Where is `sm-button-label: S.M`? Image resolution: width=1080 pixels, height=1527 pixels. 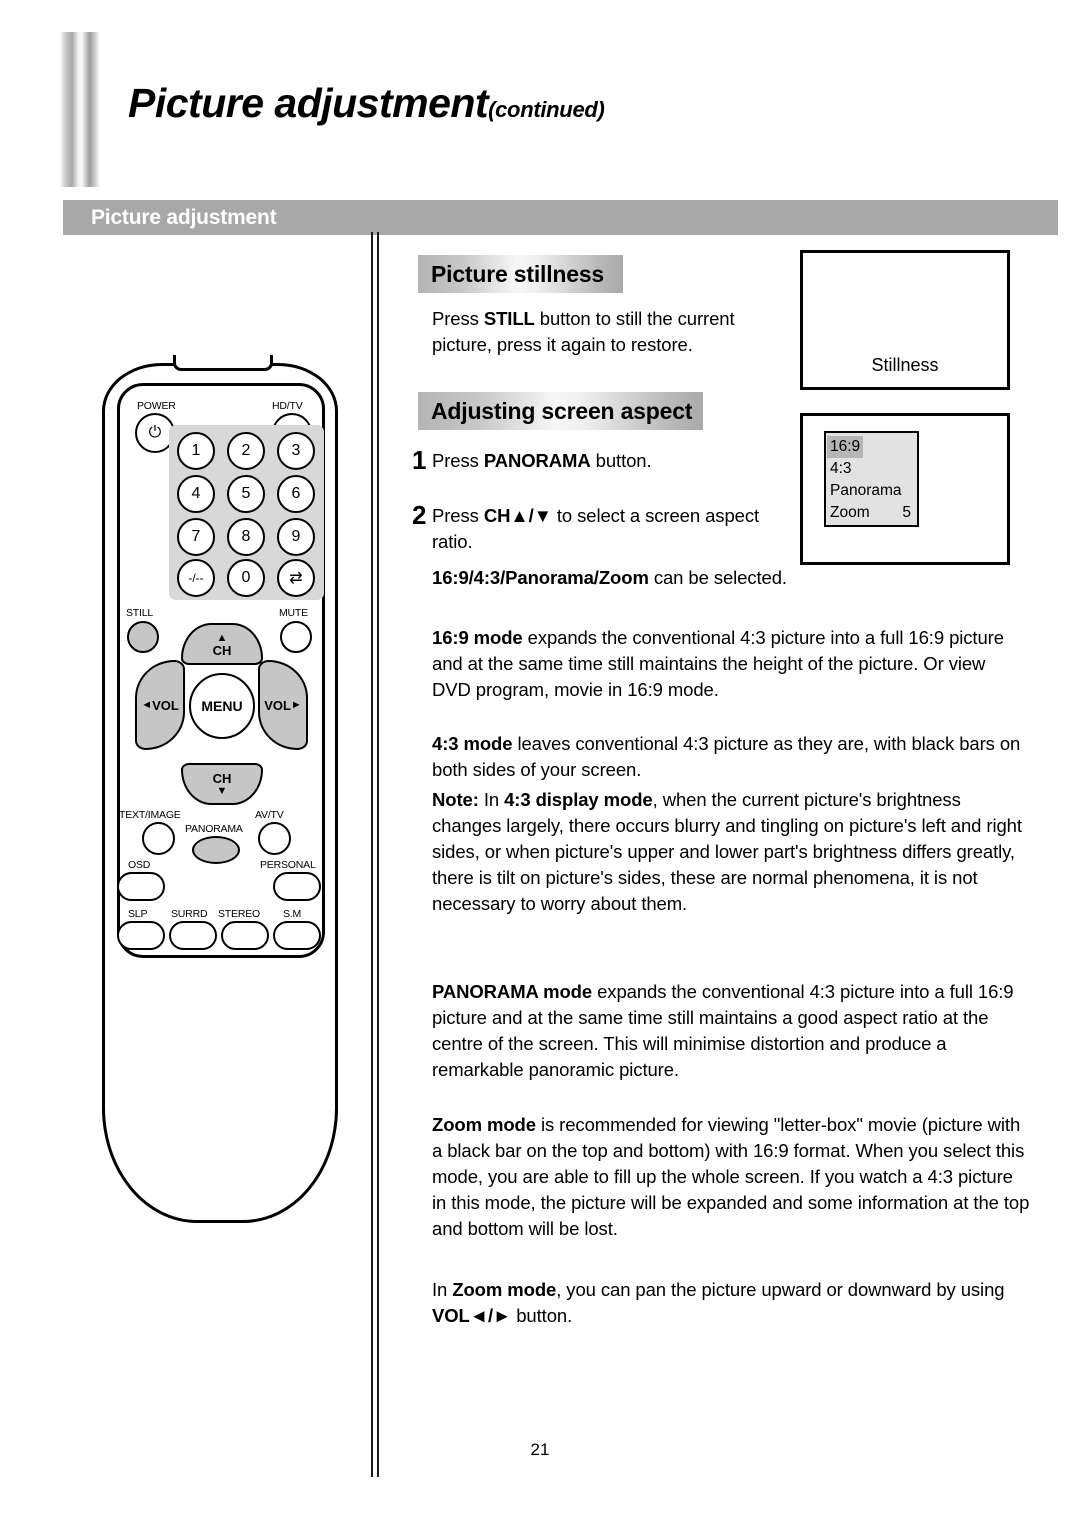 sm-button-label: S.M is located at coordinates (292, 914).